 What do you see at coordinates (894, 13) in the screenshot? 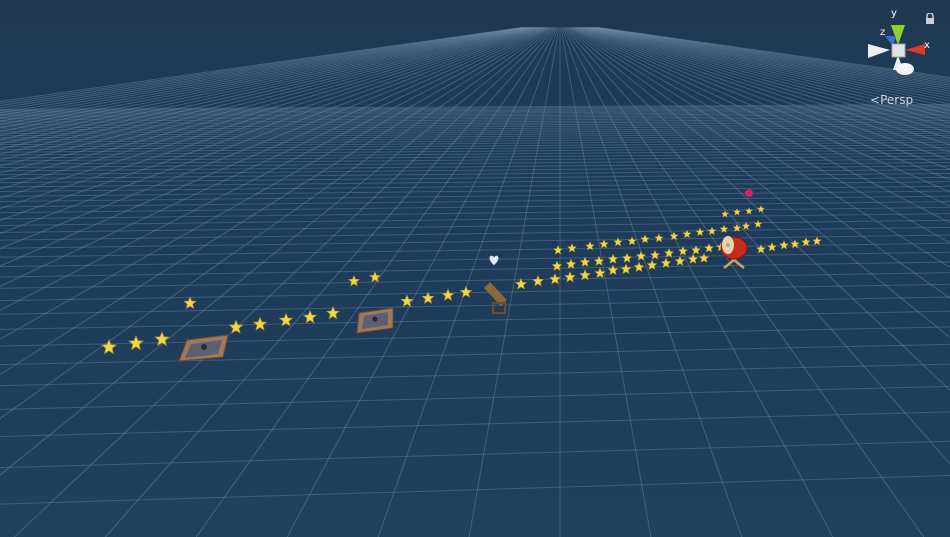
I see `gizmo-y-label: y` at bounding box center [894, 13].